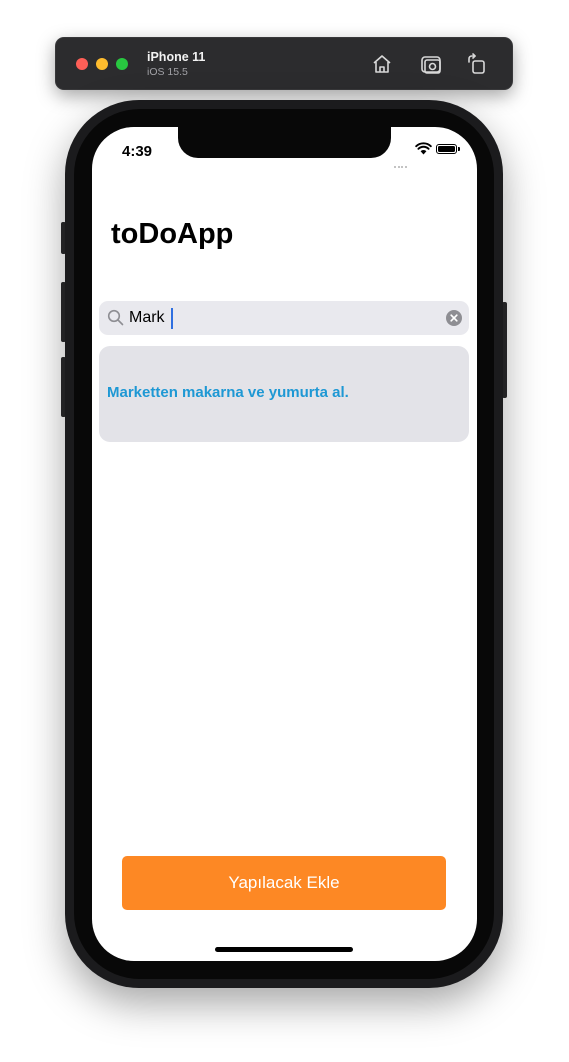 This screenshot has height=1062, width=569. Describe the element at coordinates (115, 317) in the screenshot. I see `search-icon` at that location.